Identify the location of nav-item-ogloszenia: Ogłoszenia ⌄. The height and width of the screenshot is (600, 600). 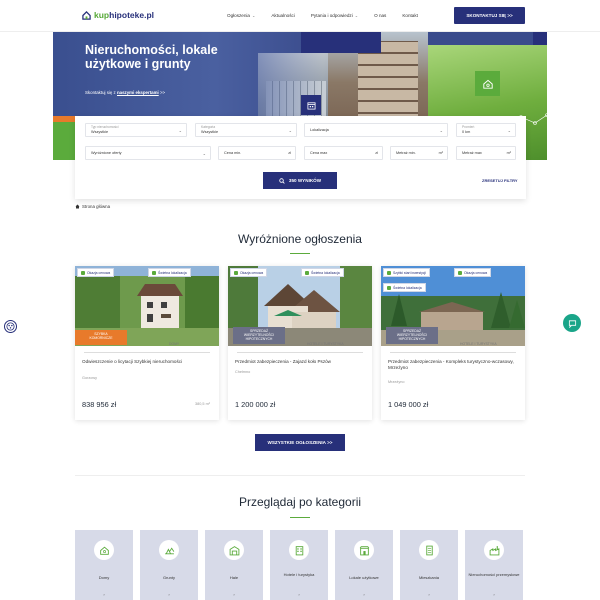
(241, 15).